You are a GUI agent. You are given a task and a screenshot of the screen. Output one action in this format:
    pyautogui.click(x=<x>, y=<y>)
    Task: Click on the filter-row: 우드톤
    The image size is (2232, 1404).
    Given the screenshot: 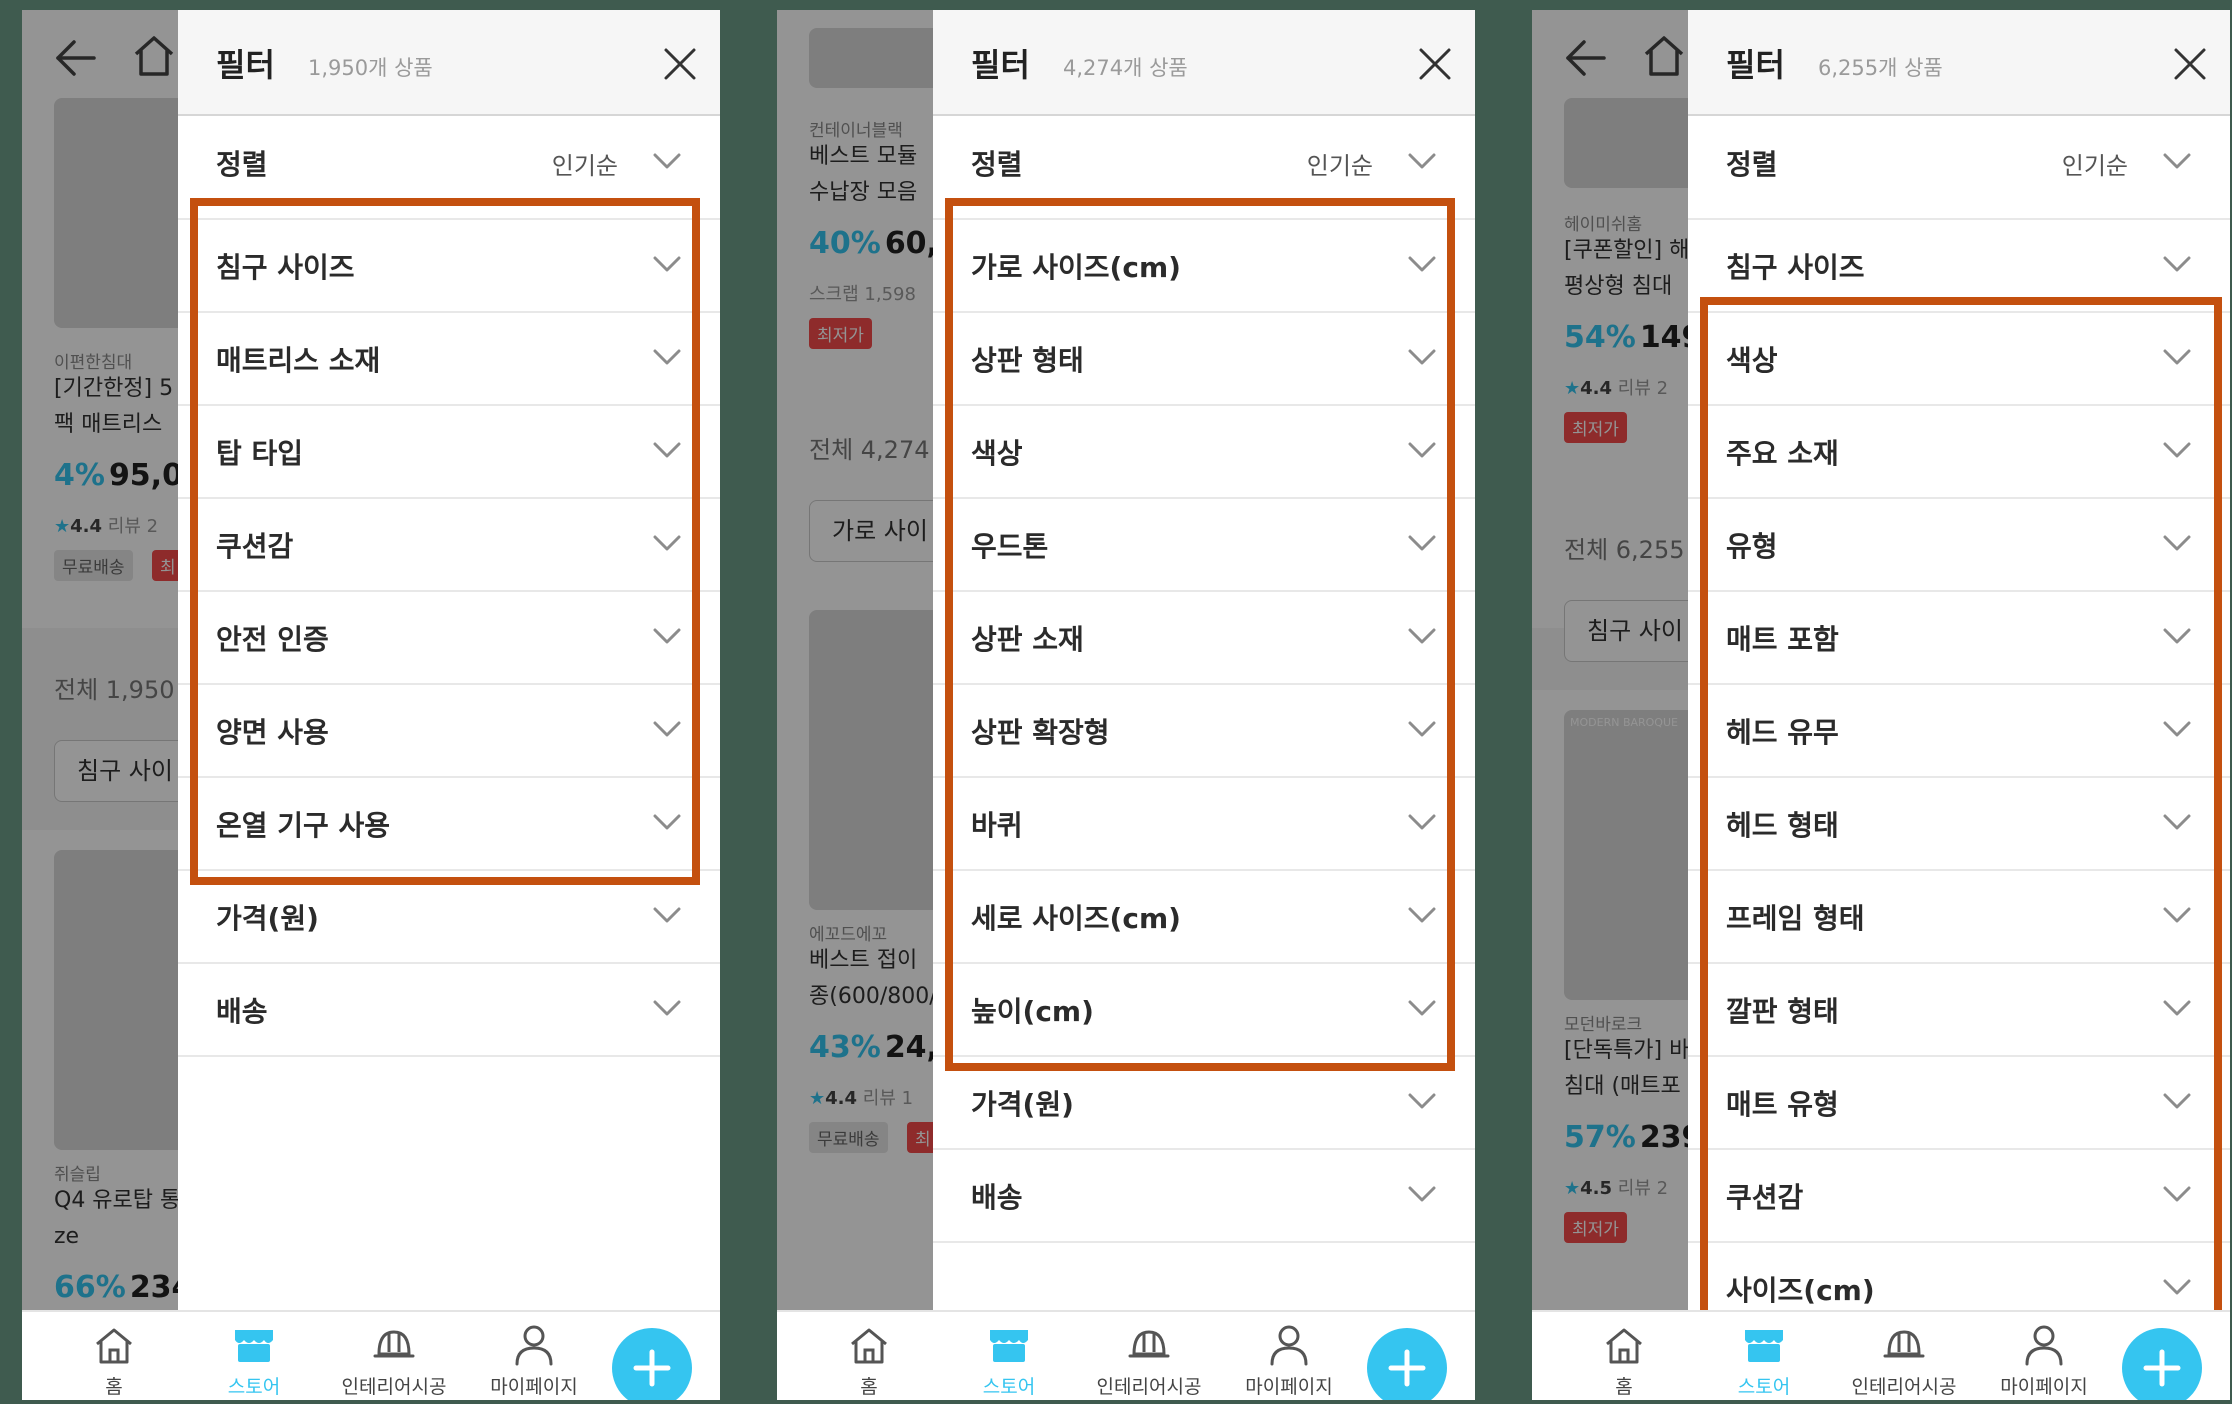 What is the action you would take?
    pyautogui.click(x=1204, y=545)
    